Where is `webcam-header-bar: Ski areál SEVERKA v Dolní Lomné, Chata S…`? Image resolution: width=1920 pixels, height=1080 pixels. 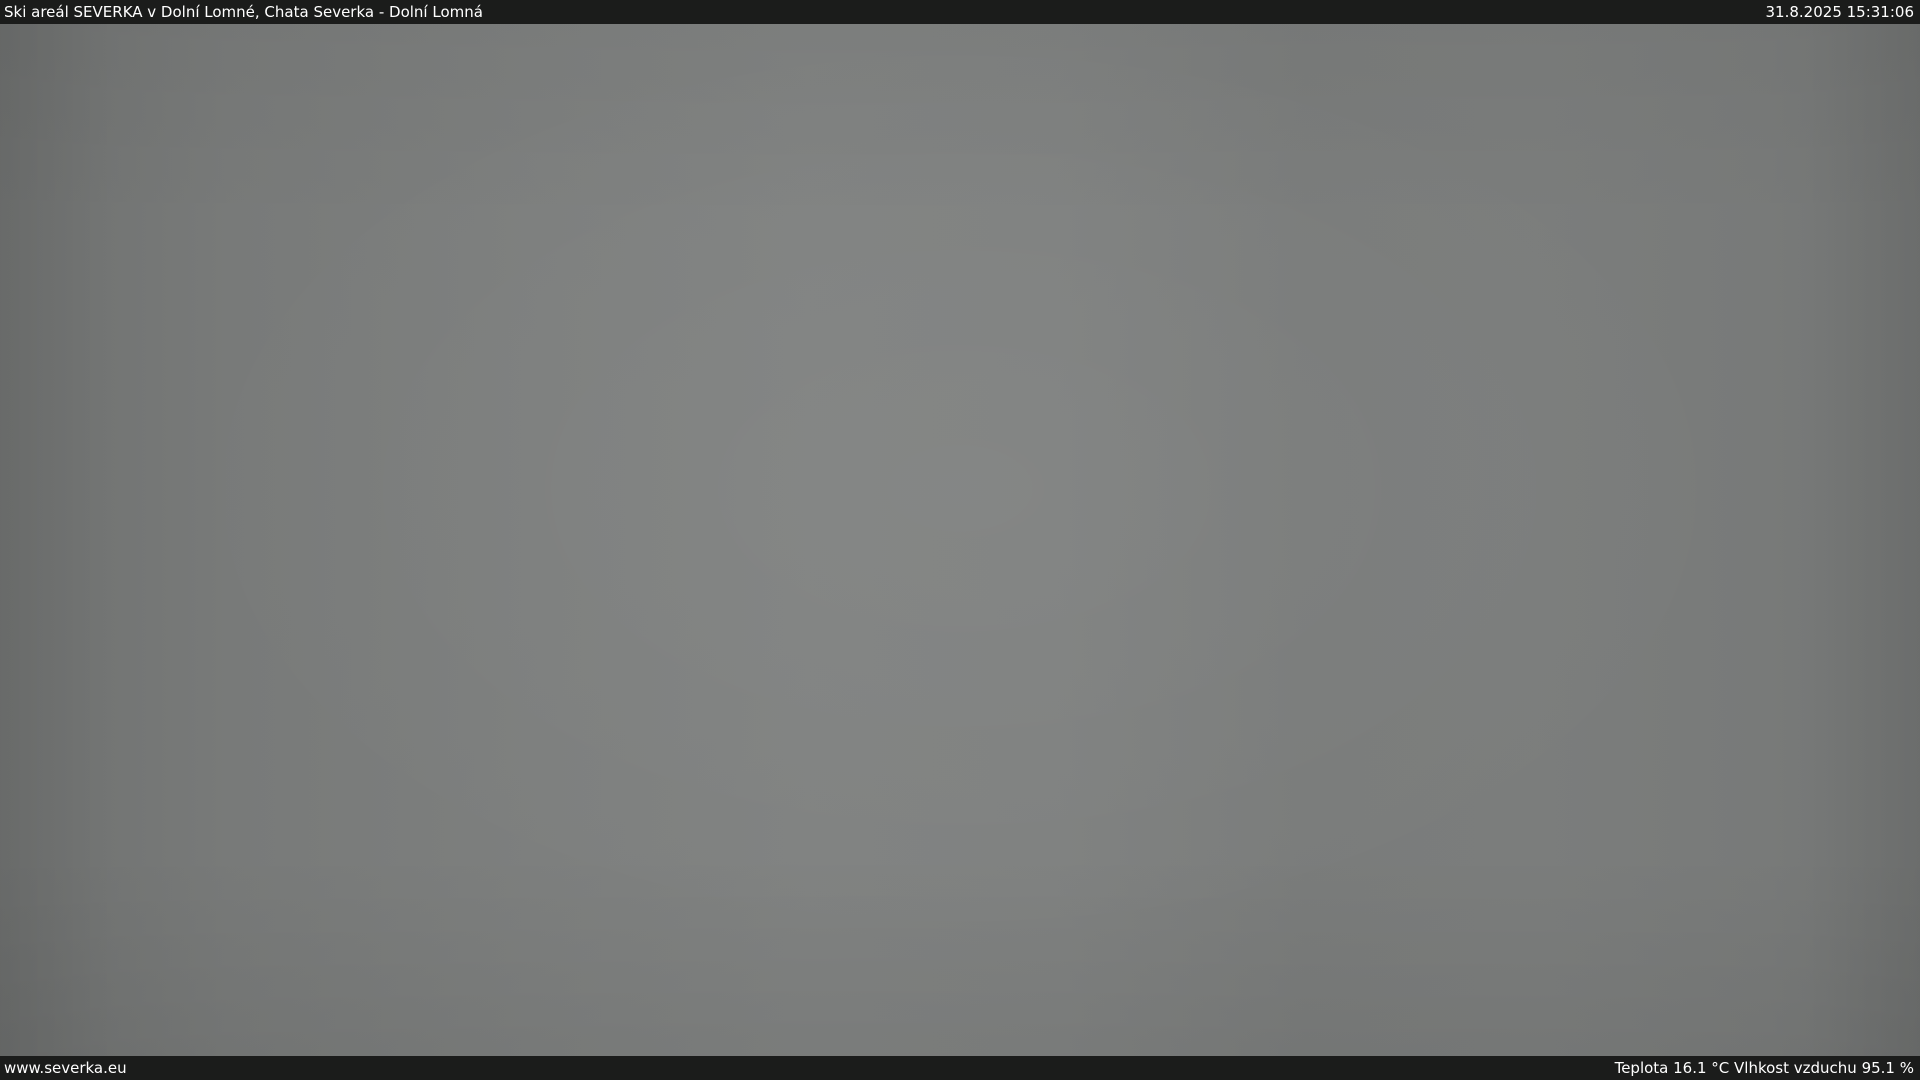
webcam-header-bar: Ski areál SEVERKA v Dolní Lomné, Chata S… is located at coordinates (960, 12).